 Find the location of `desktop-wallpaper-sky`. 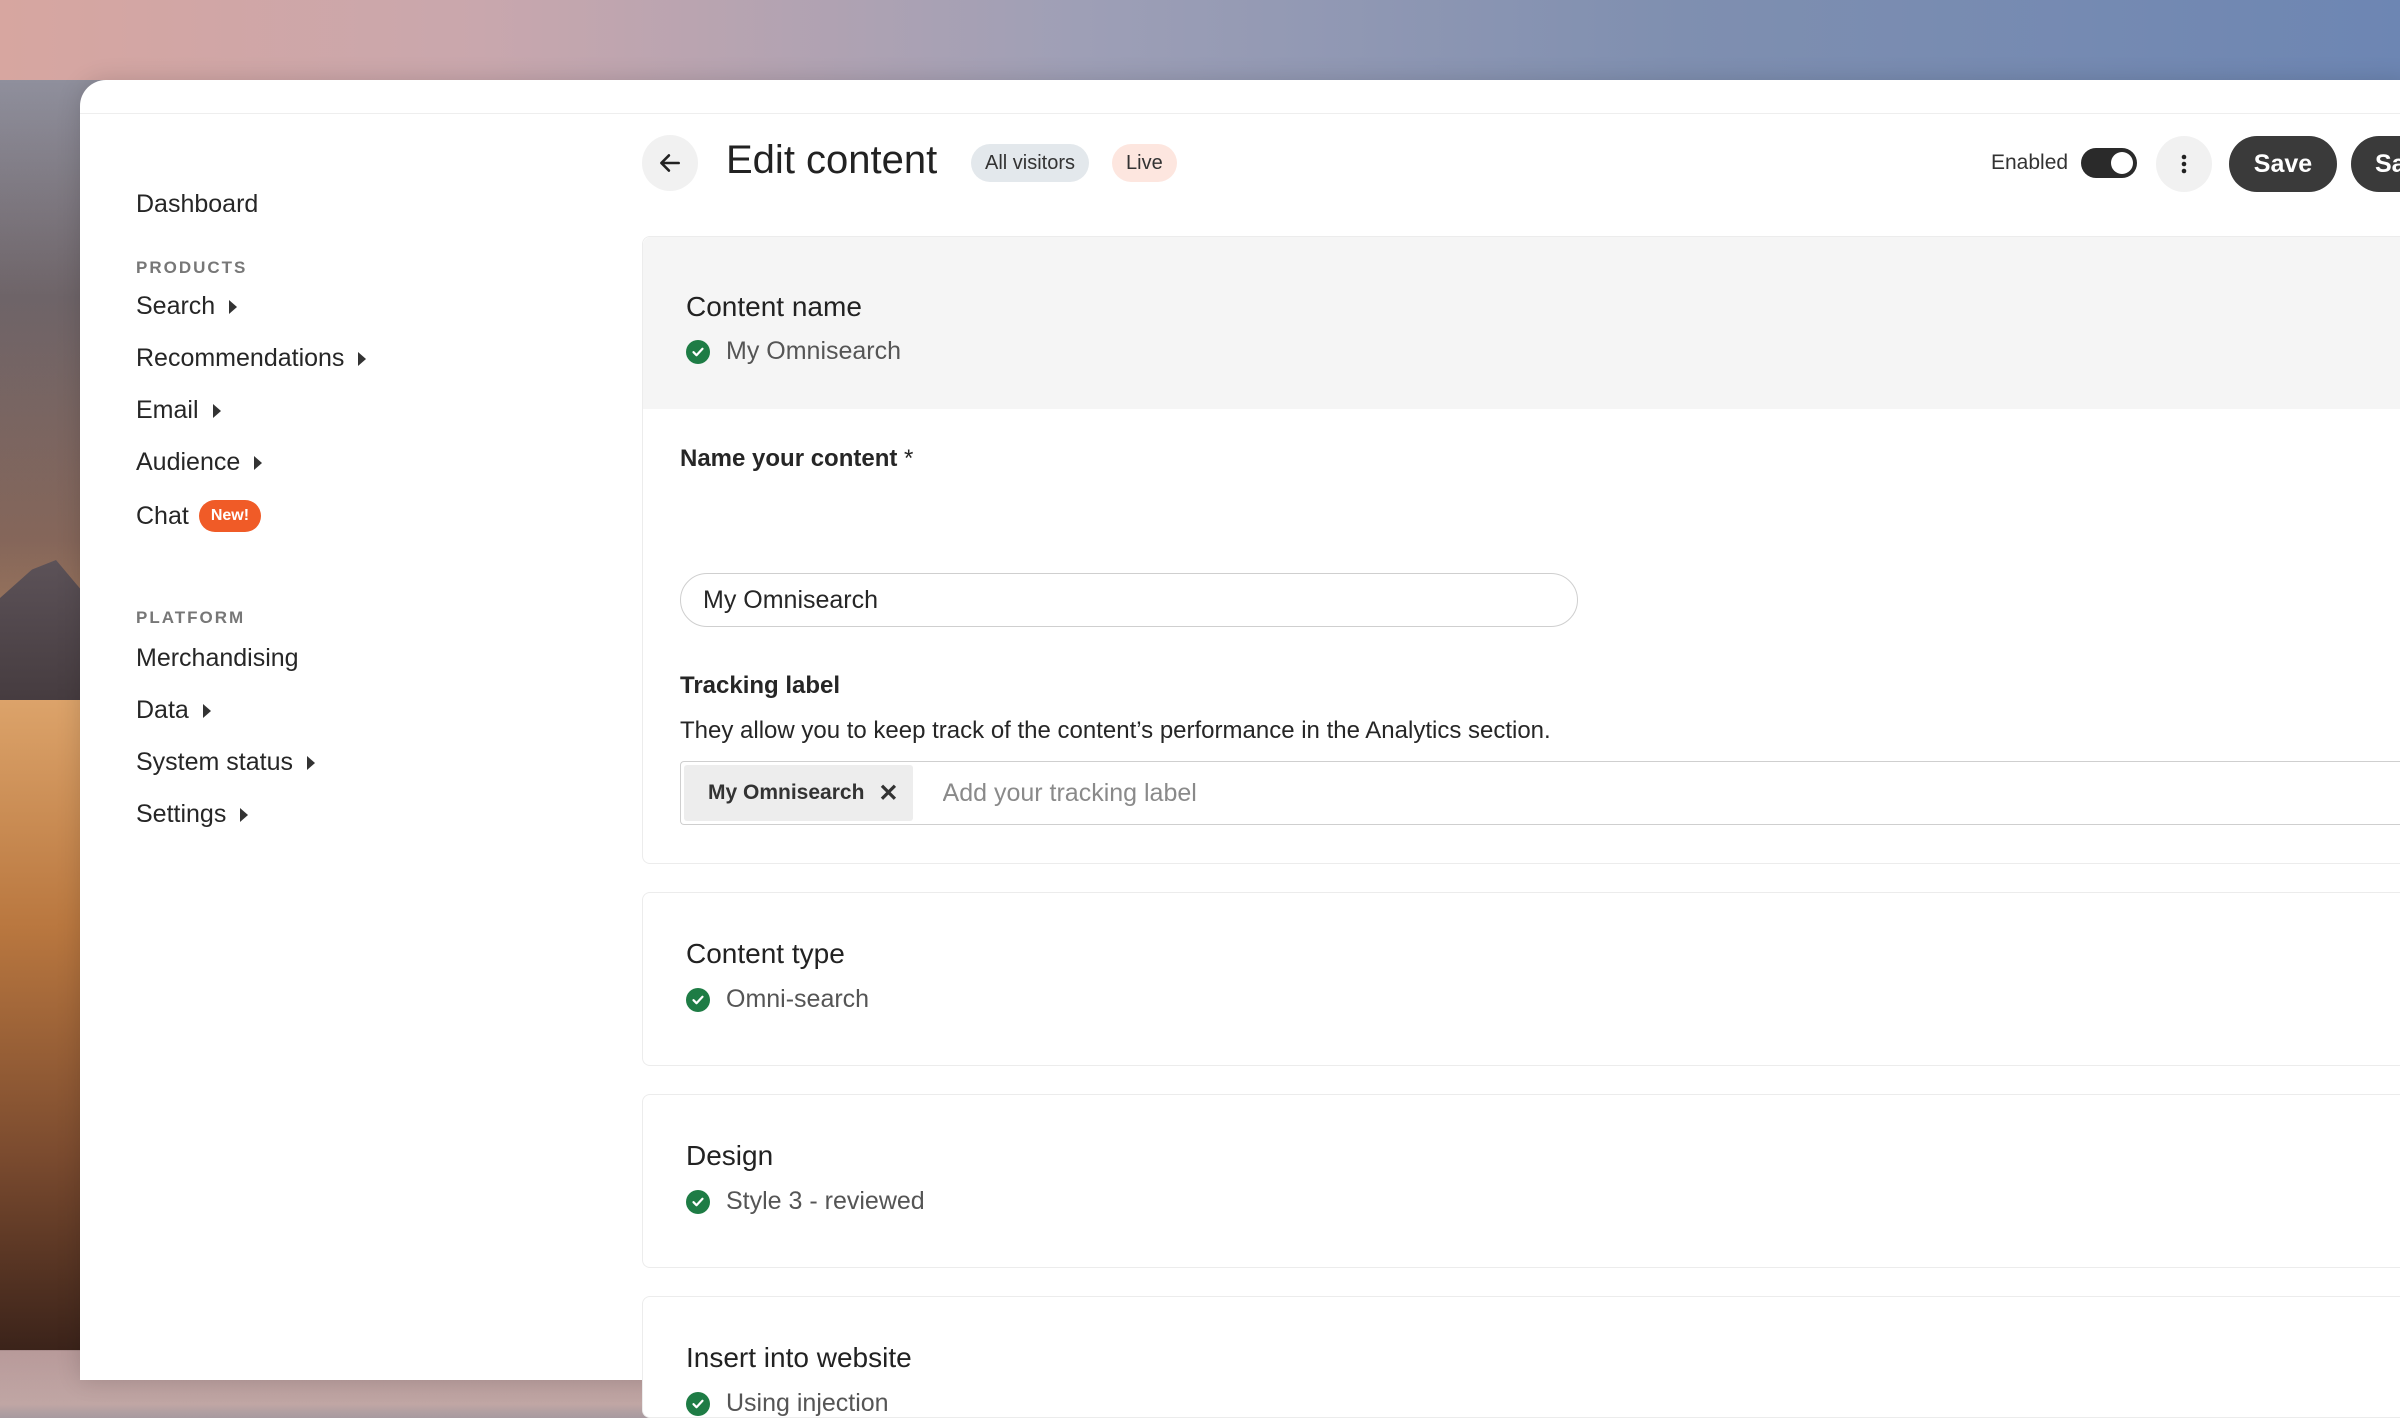

desktop-wallpaper-sky is located at coordinates (1200, 40).